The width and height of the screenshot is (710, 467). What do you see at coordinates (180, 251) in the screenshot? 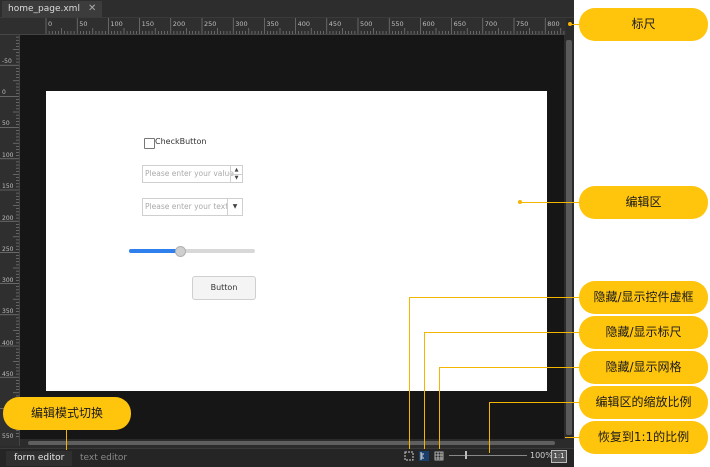
I see `slider-thumb` at bounding box center [180, 251].